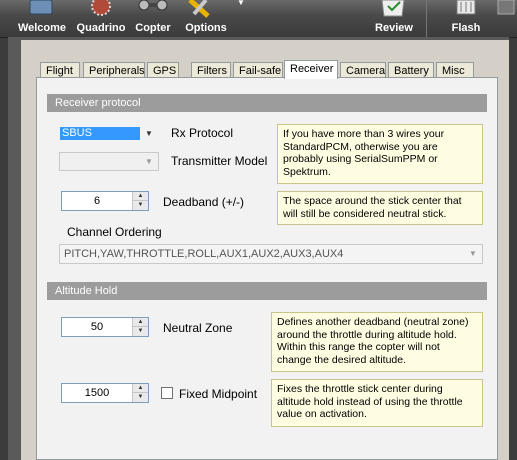 Image resolution: width=517 pixels, height=460 pixels. Describe the element at coordinates (366, 71) in the screenshot. I see `tab-camera-label: Camera` at that location.